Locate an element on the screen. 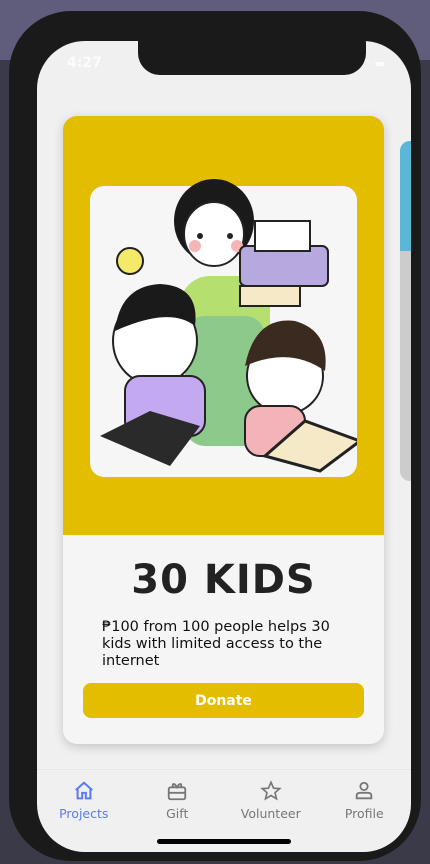  status-time: 4:27 is located at coordinates (84, 63).